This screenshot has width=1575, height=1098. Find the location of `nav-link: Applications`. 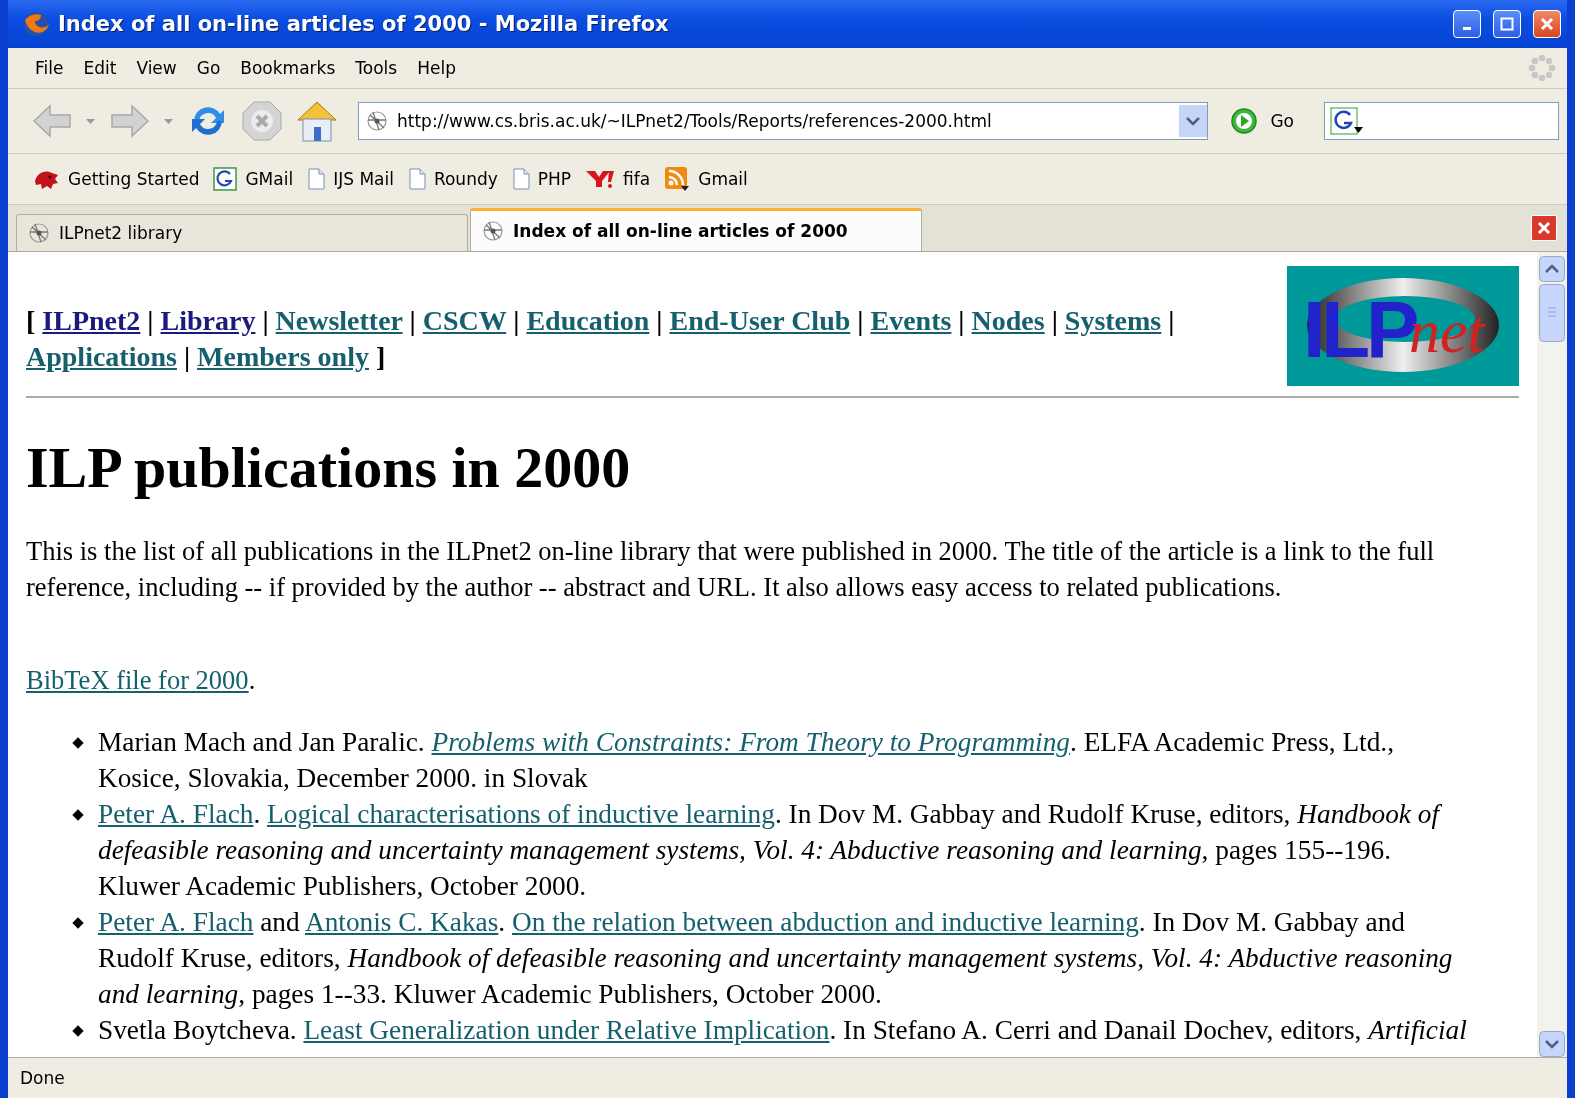

nav-link: Applications is located at coordinates (101, 356).